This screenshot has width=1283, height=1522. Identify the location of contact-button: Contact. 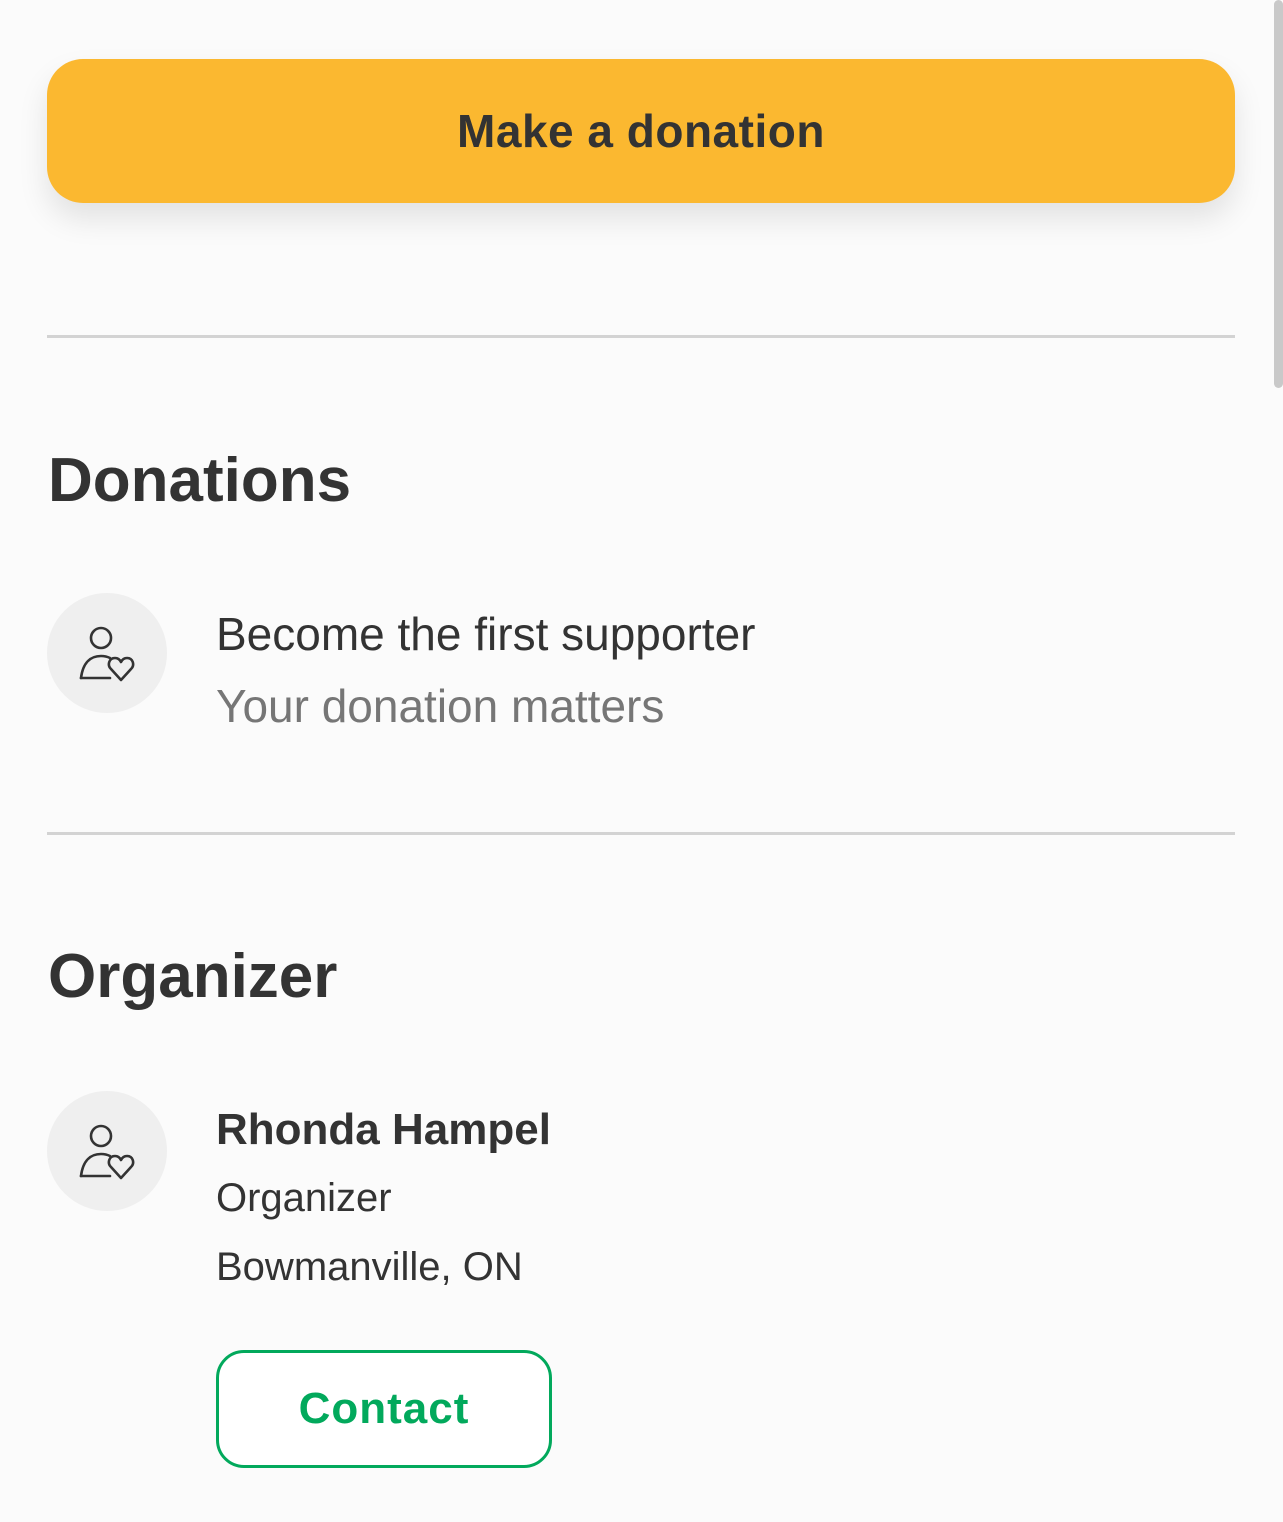
(384, 1409).